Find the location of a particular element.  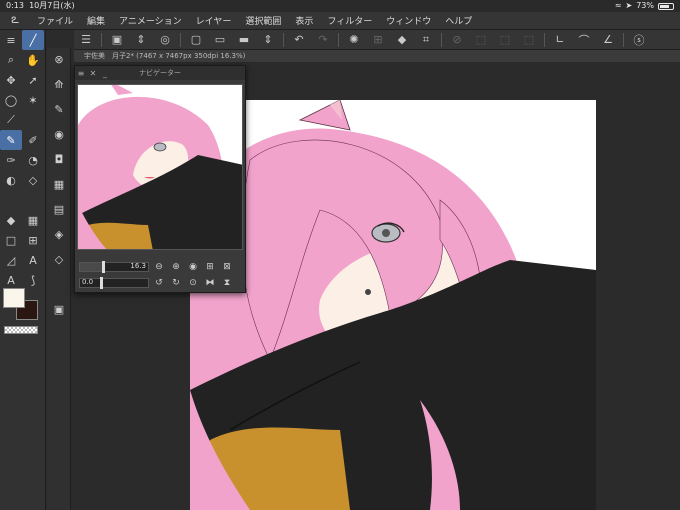

transparent-color-swatch is located at coordinates (21, 330).